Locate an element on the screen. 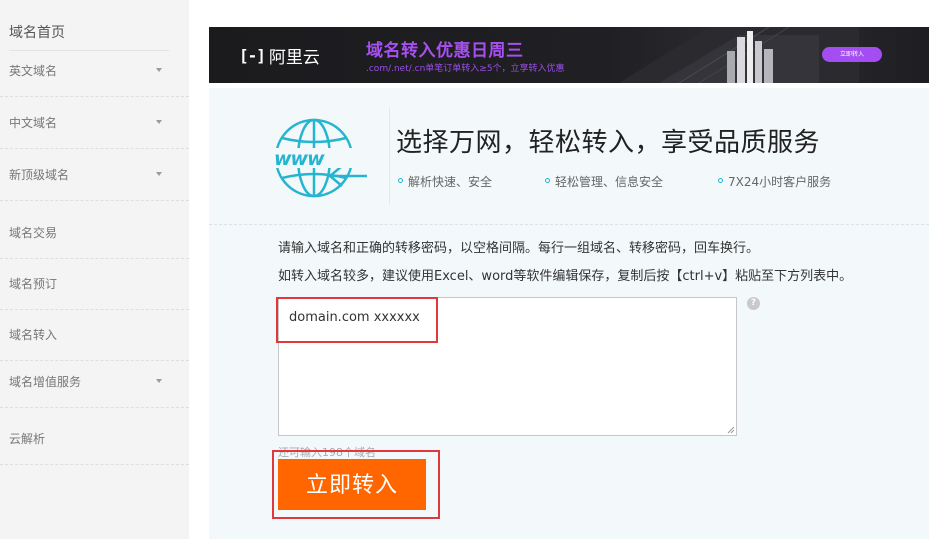 The image size is (940, 539). resize-handle-icon is located at coordinates (731, 430).